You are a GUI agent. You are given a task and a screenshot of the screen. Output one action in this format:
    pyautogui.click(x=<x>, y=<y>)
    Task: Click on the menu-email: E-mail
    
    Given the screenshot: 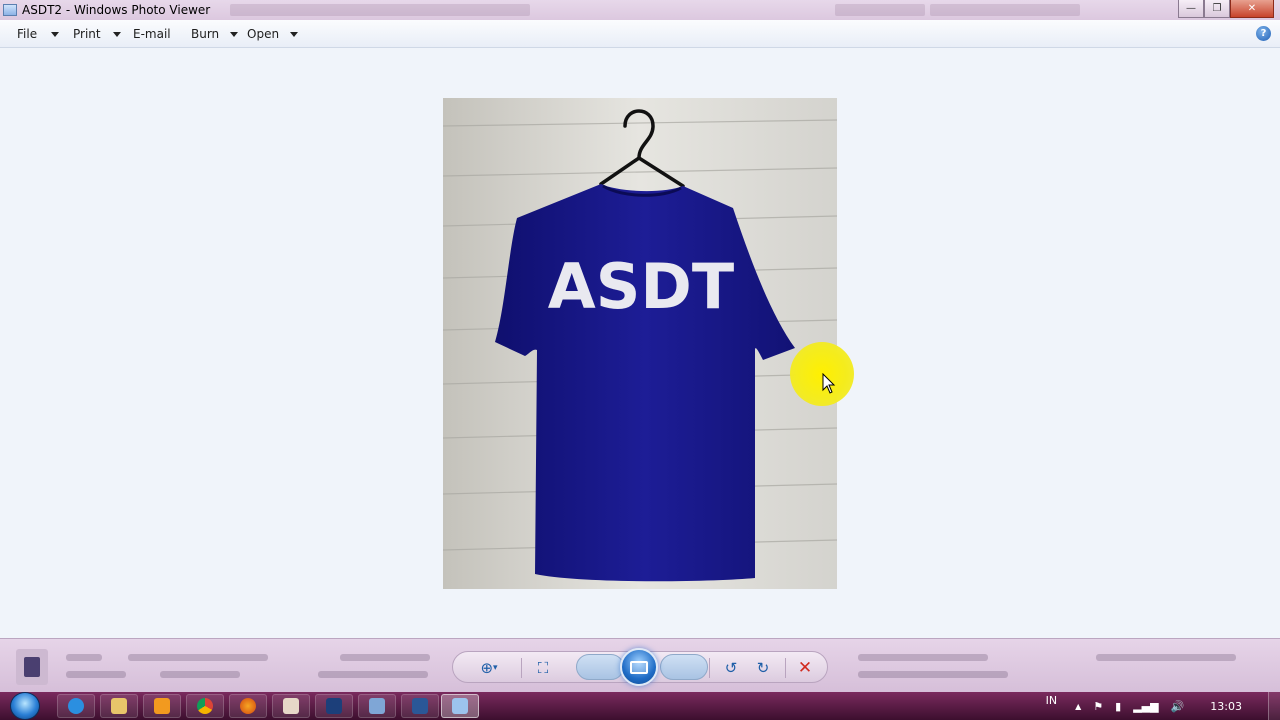 What is the action you would take?
    pyautogui.click(x=152, y=34)
    